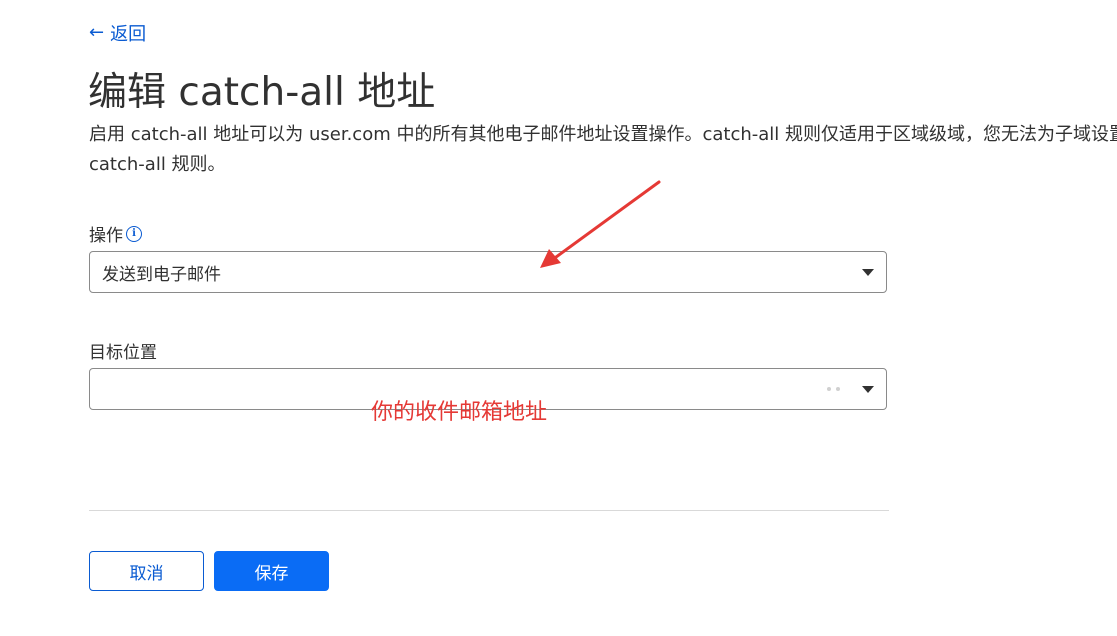 Image resolution: width=1117 pixels, height=636 pixels. Describe the element at coordinates (128, 34) in the screenshot. I see `back-link-label: 返回` at that location.